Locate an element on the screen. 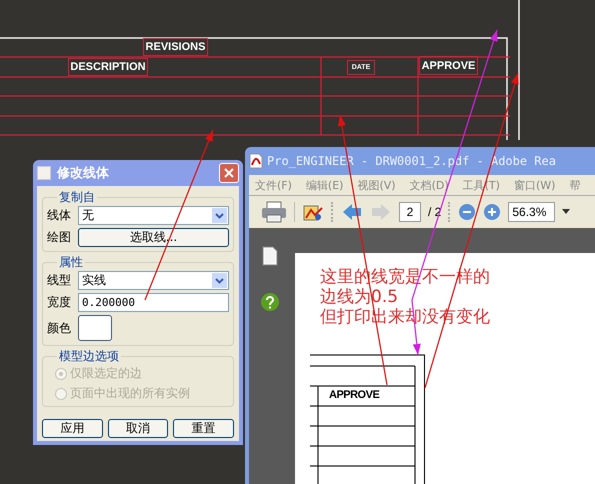 The width and height of the screenshot is (595, 484). dialog-button: 取消 is located at coordinates (138, 428).